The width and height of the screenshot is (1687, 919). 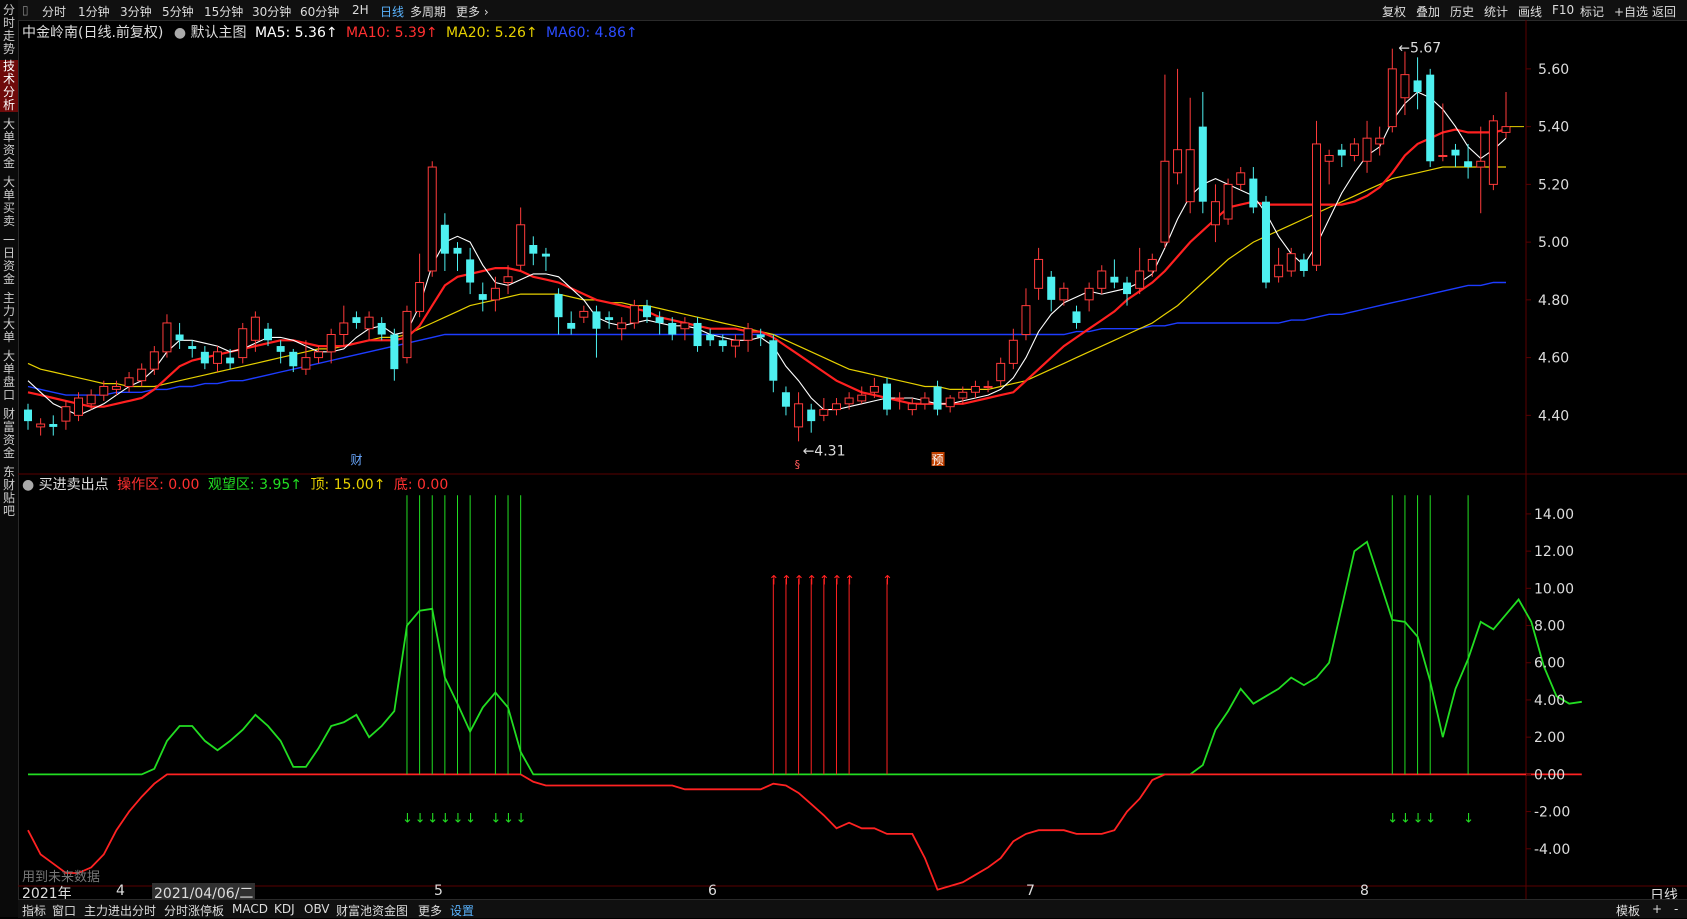 I want to click on tool-f10: F10, so click(x=1563, y=10).